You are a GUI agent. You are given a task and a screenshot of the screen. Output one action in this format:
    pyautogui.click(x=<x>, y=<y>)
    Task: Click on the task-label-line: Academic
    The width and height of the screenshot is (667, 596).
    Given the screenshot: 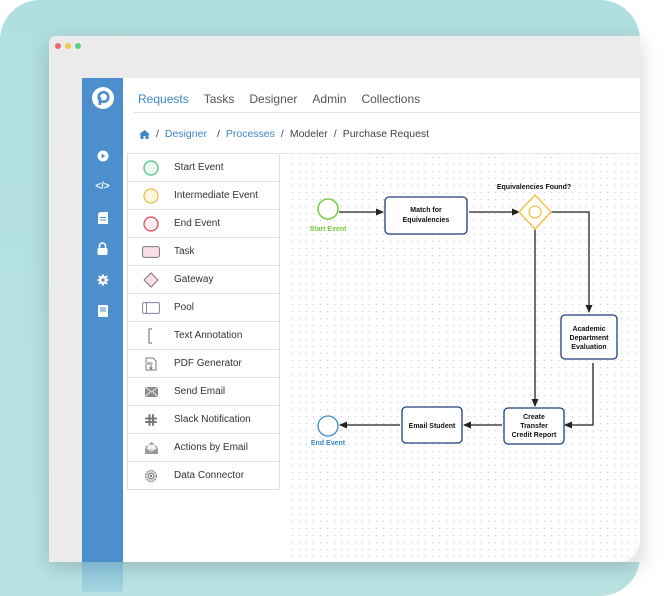 What is the action you would take?
    pyautogui.click(x=588, y=329)
    